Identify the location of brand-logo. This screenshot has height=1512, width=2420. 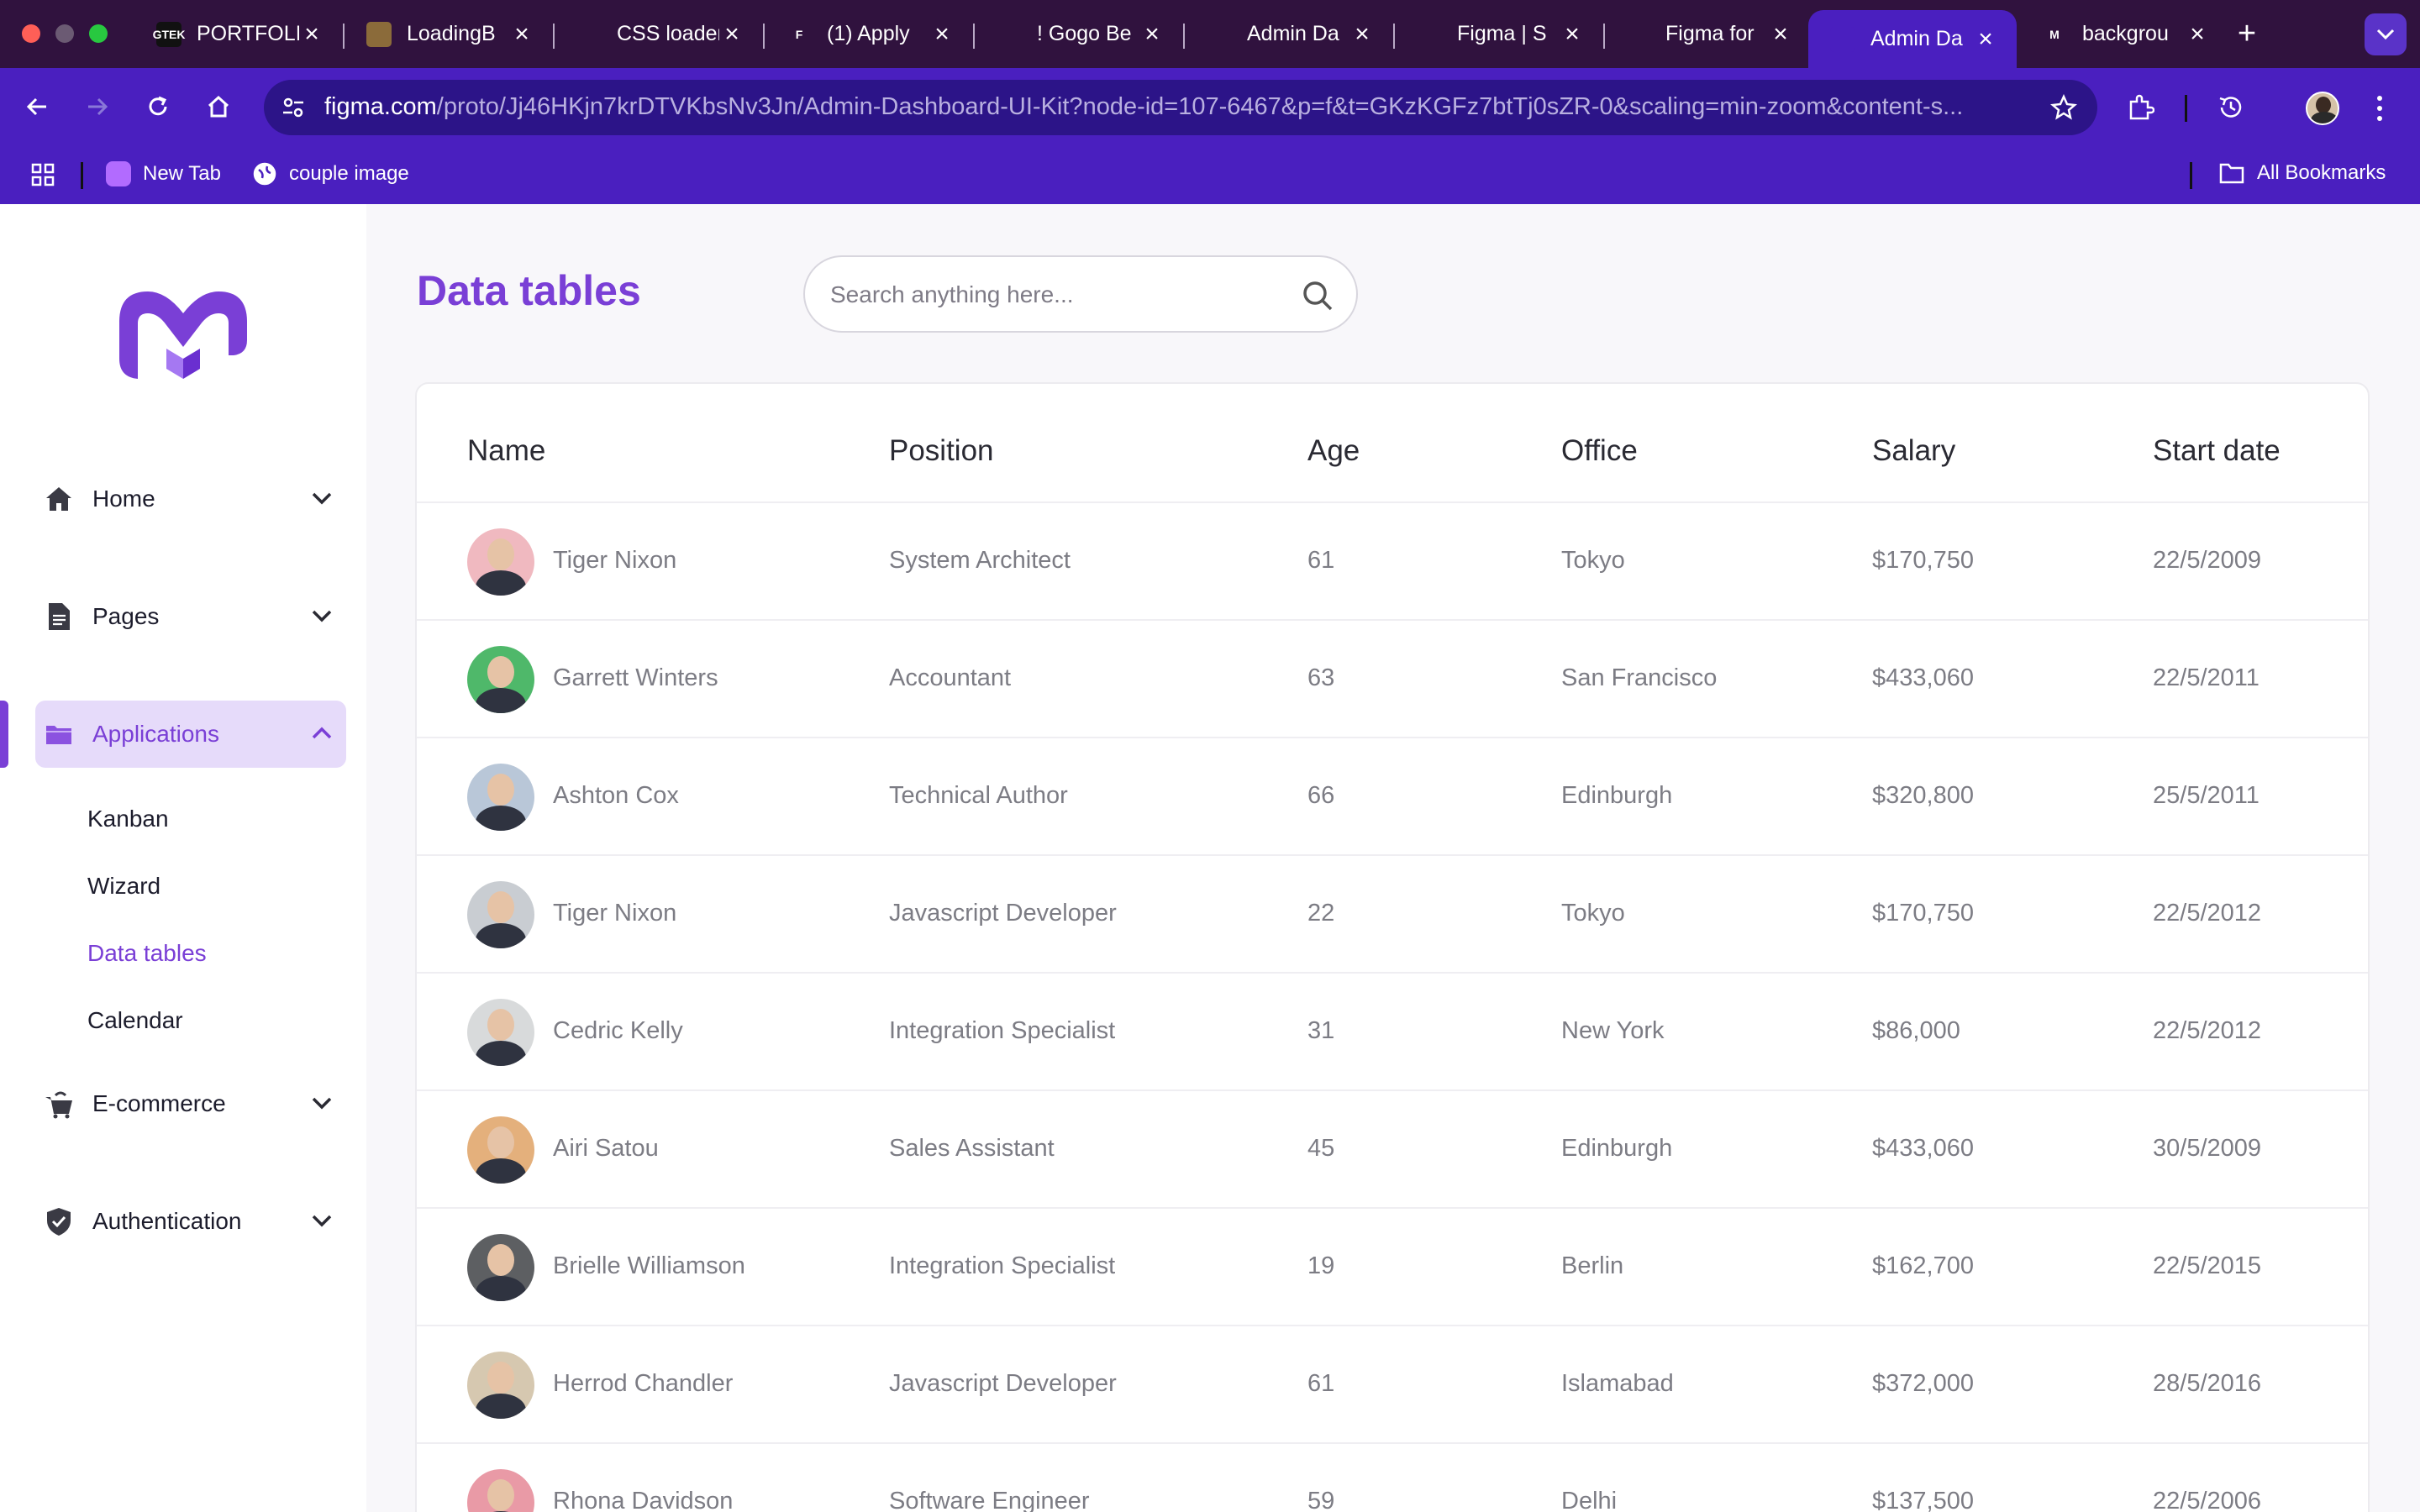
(183, 335).